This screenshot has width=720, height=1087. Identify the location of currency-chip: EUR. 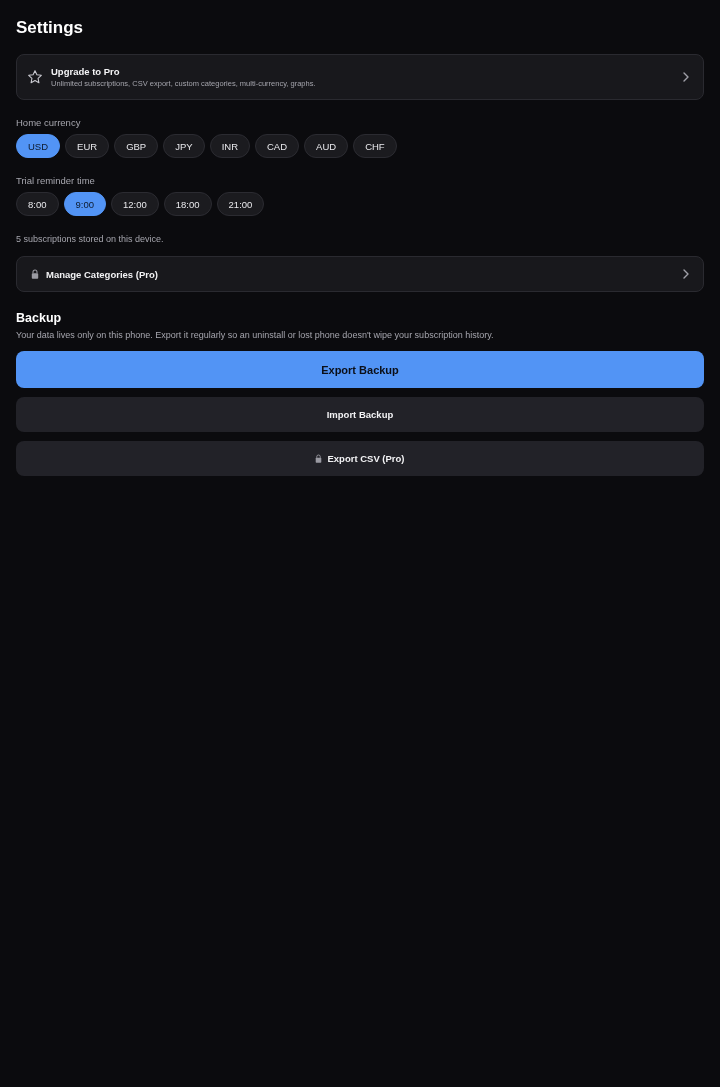
(87, 146).